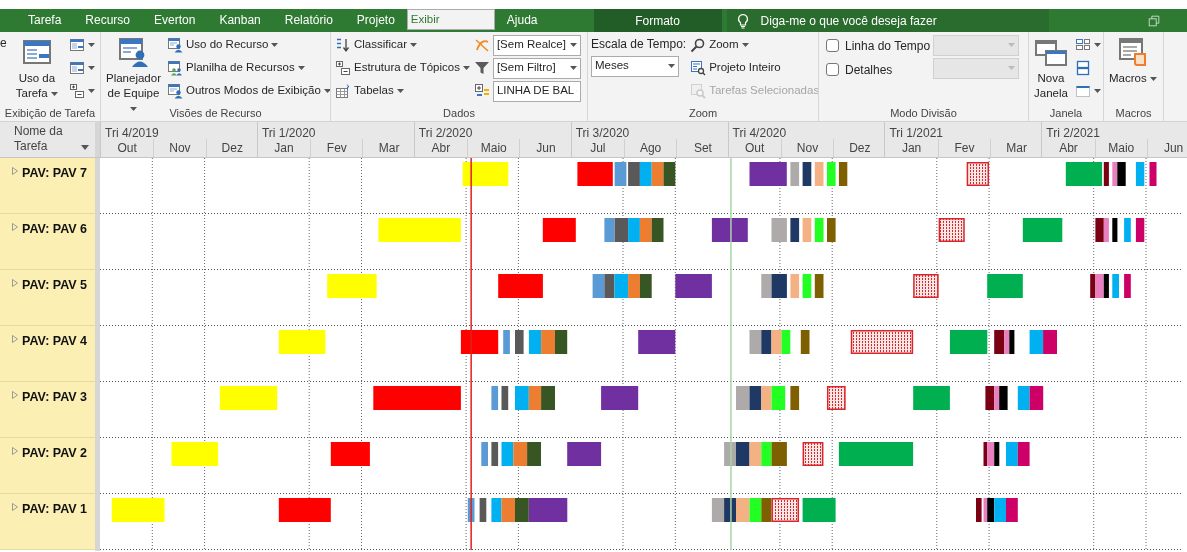 The height and width of the screenshot is (552, 1187). Describe the element at coordinates (248, 68) in the screenshot. I see `ribbon-button: Planilha de Recursos` at that location.